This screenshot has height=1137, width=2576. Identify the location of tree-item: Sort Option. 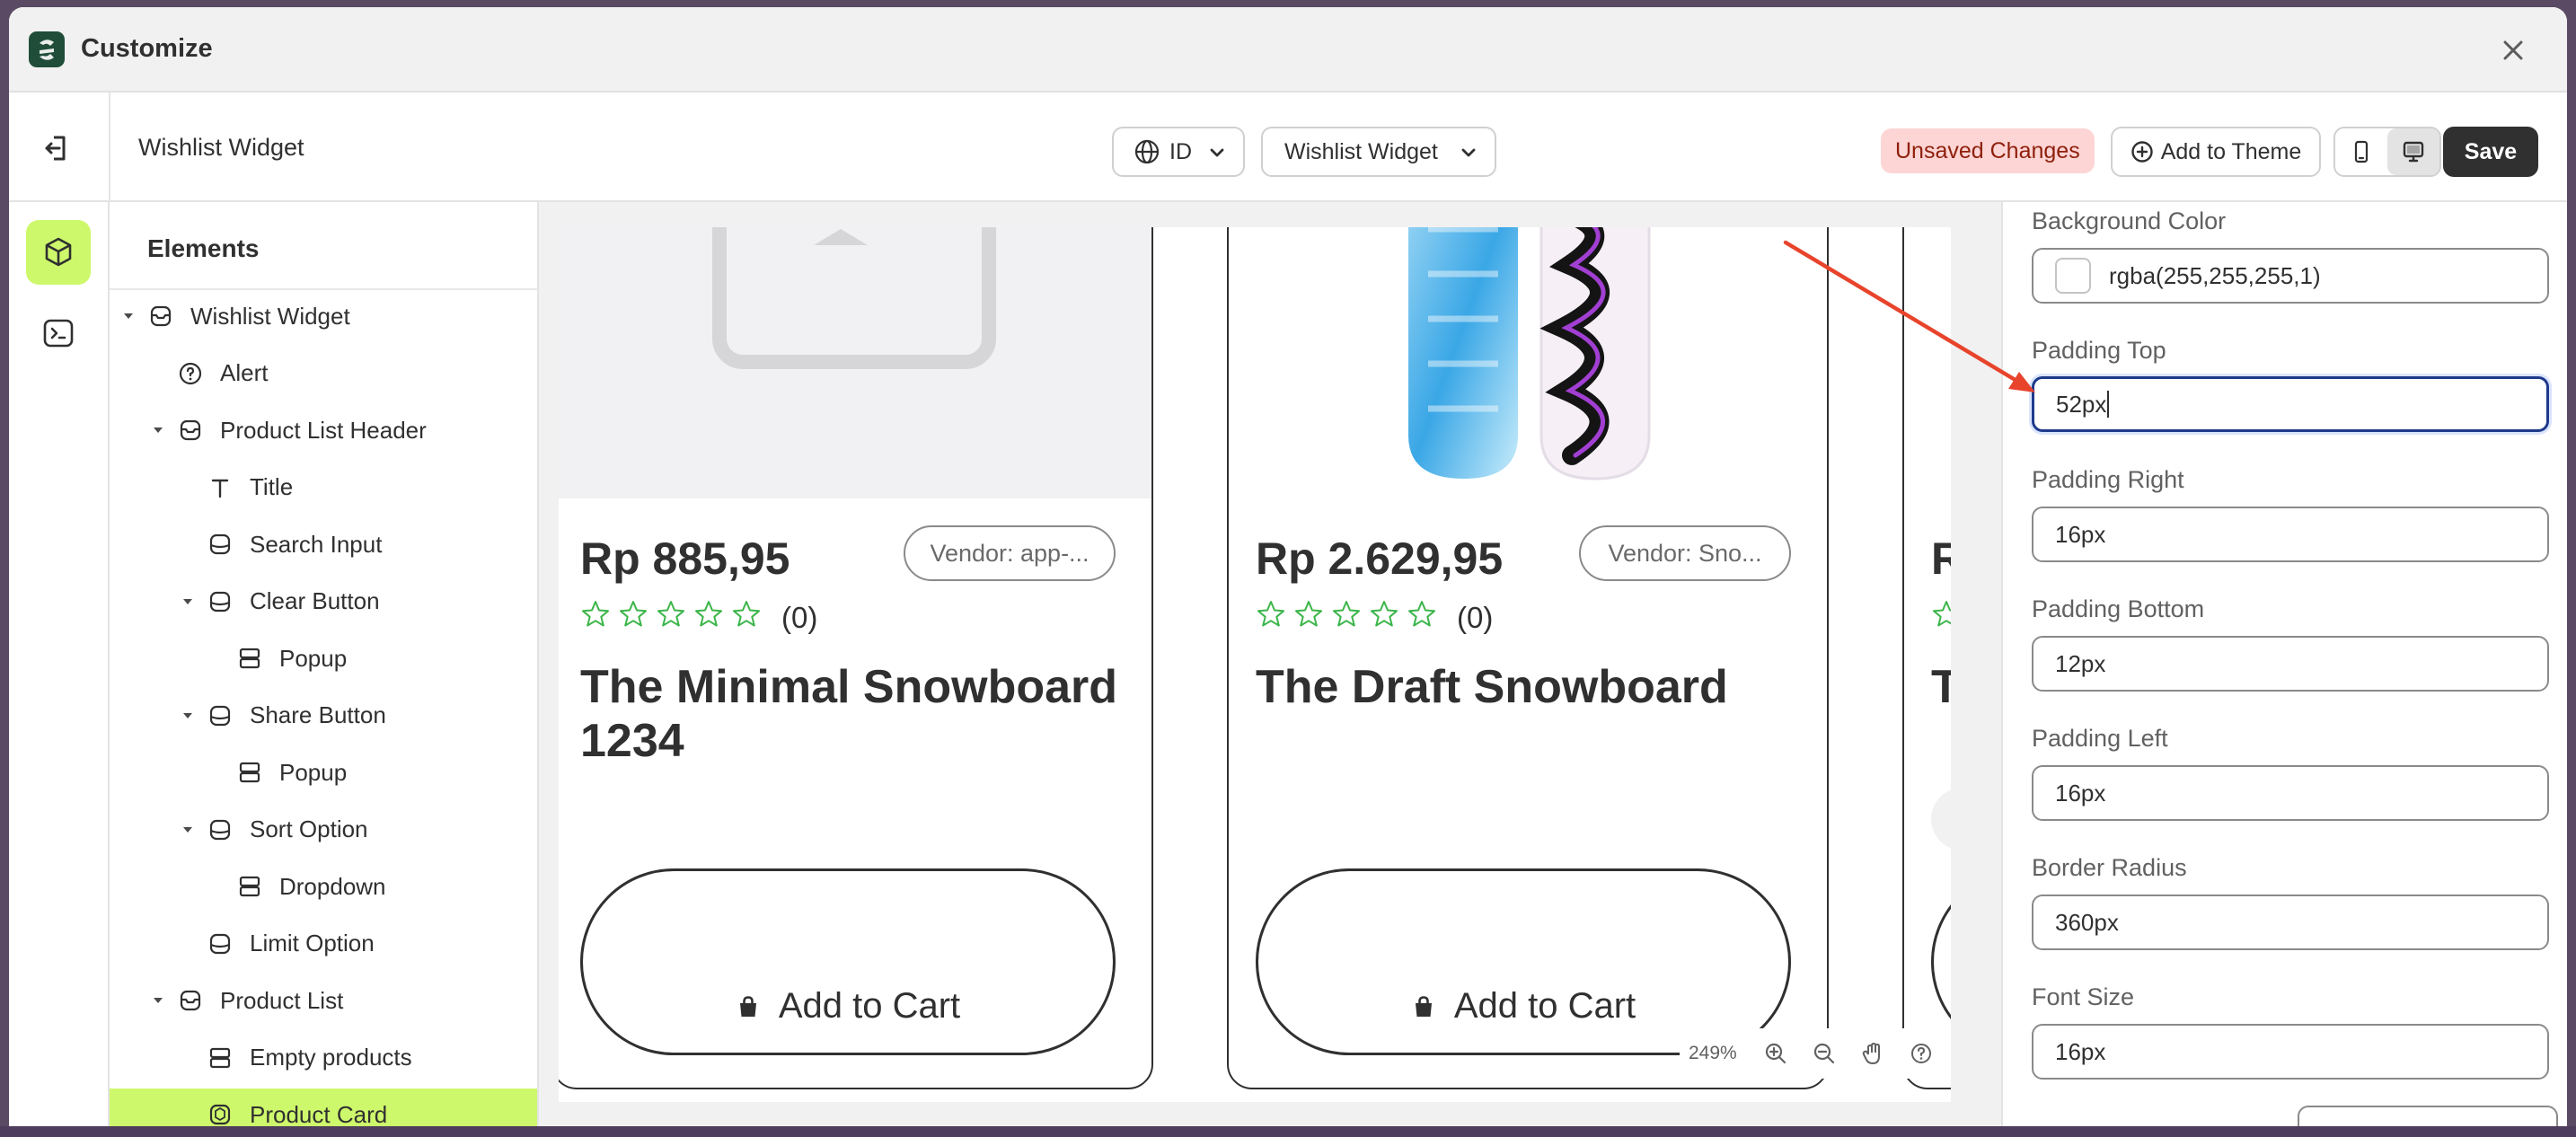
(323, 830).